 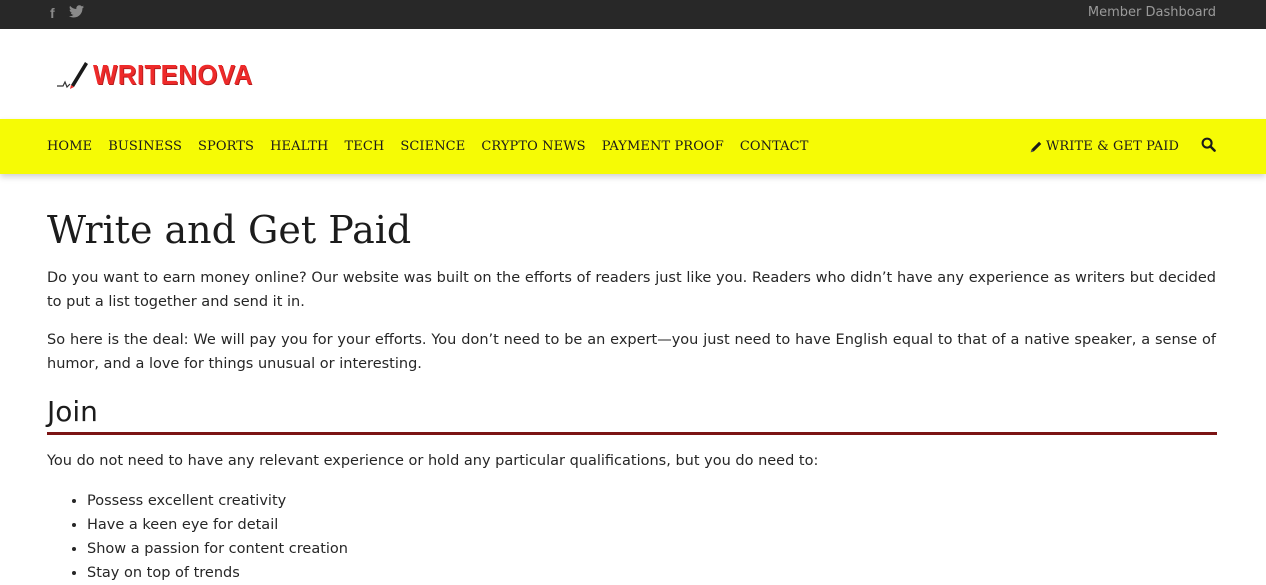 I want to click on twitter-icon, so click(x=76, y=13).